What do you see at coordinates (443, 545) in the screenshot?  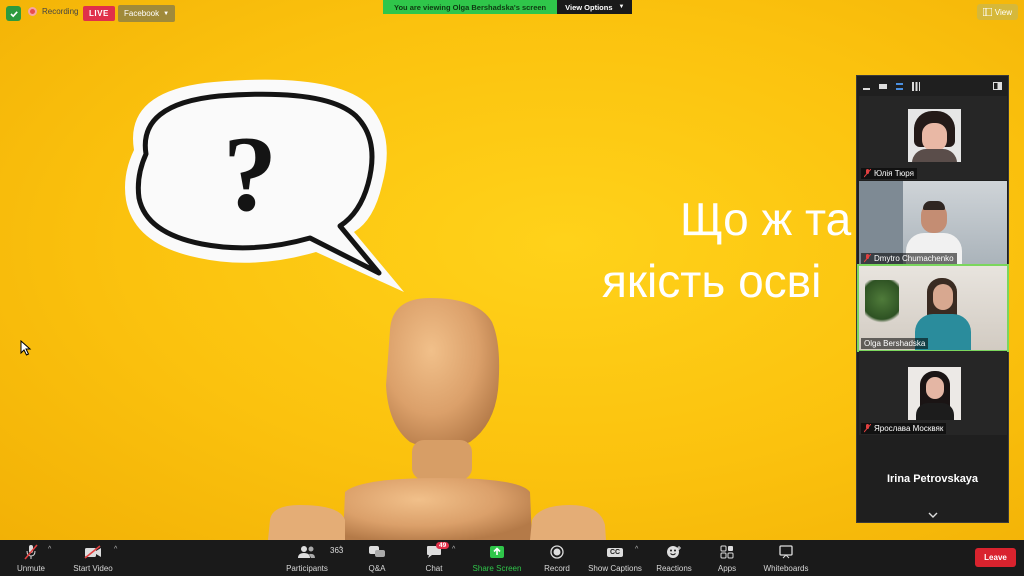 I see `chat-unread-badge: 49` at bounding box center [443, 545].